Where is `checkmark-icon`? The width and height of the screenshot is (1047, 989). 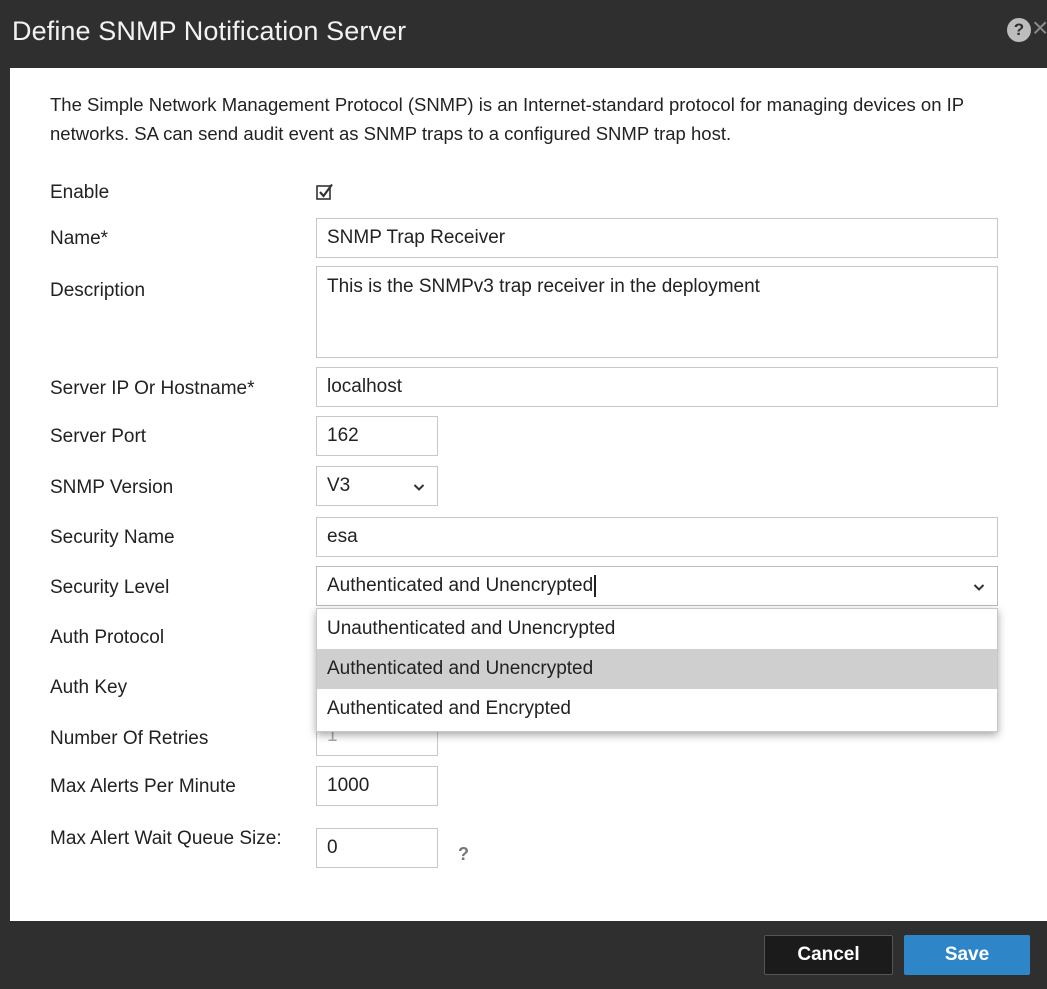 checkmark-icon is located at coordinates (324, 191).